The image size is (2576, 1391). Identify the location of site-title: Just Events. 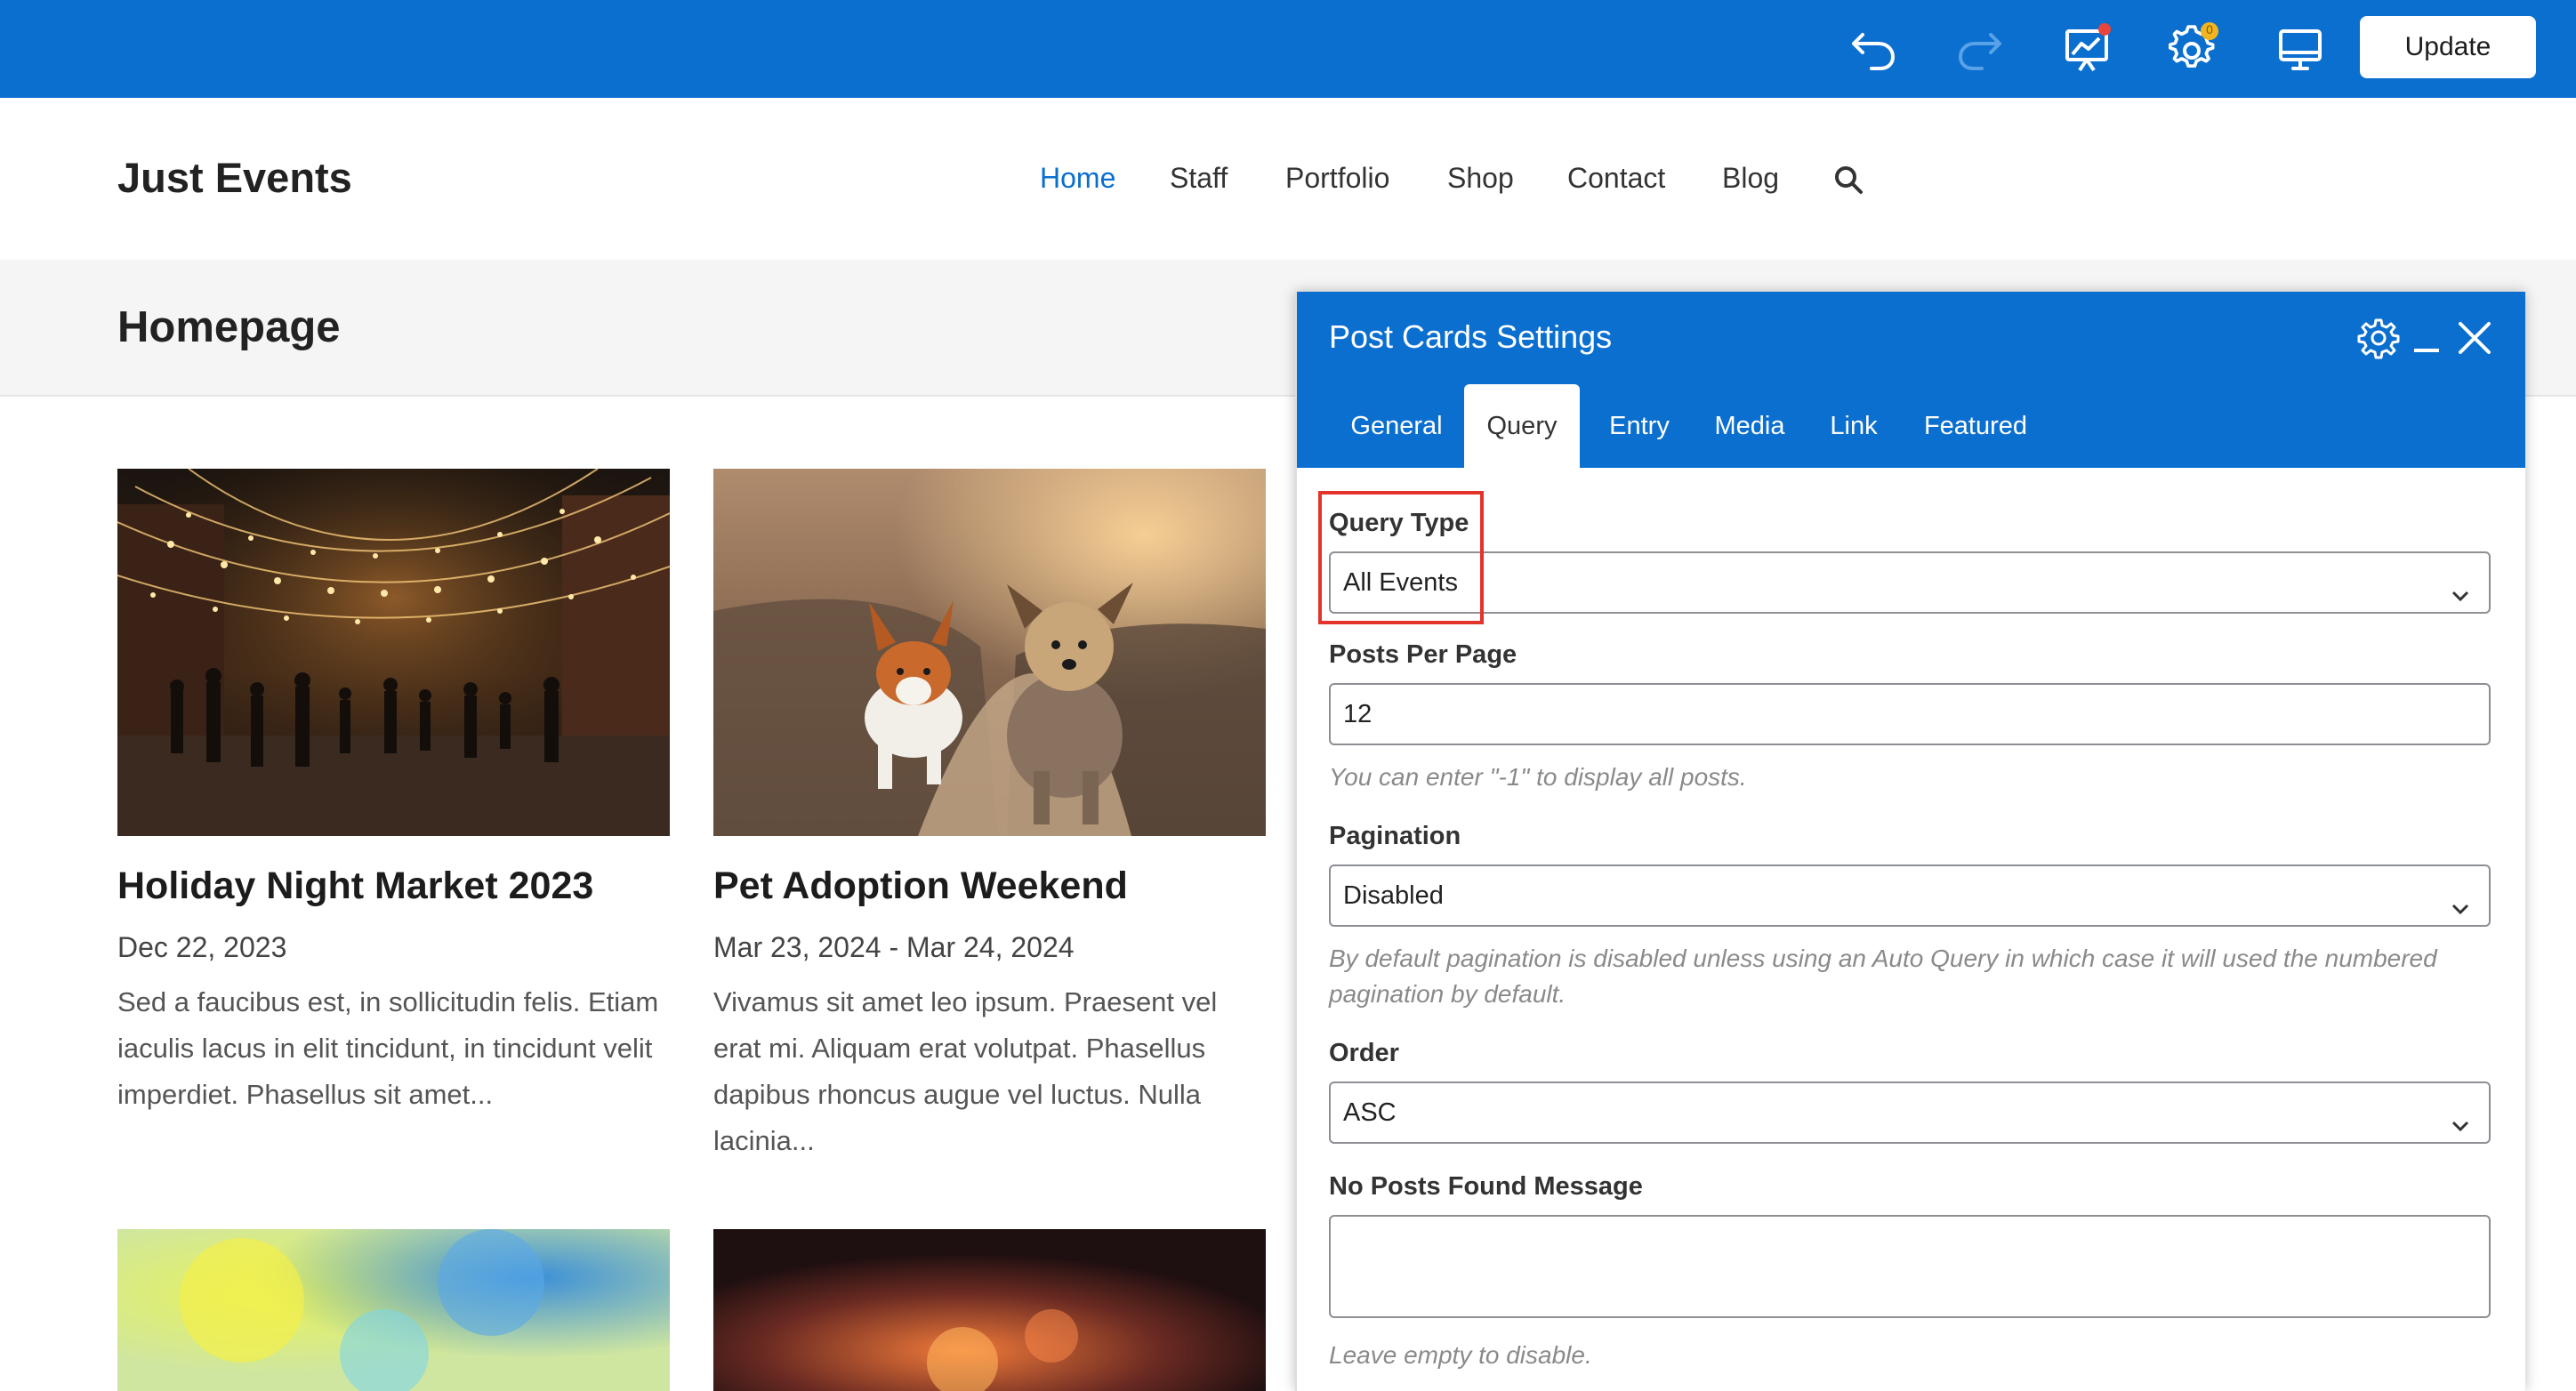
(234, 177).